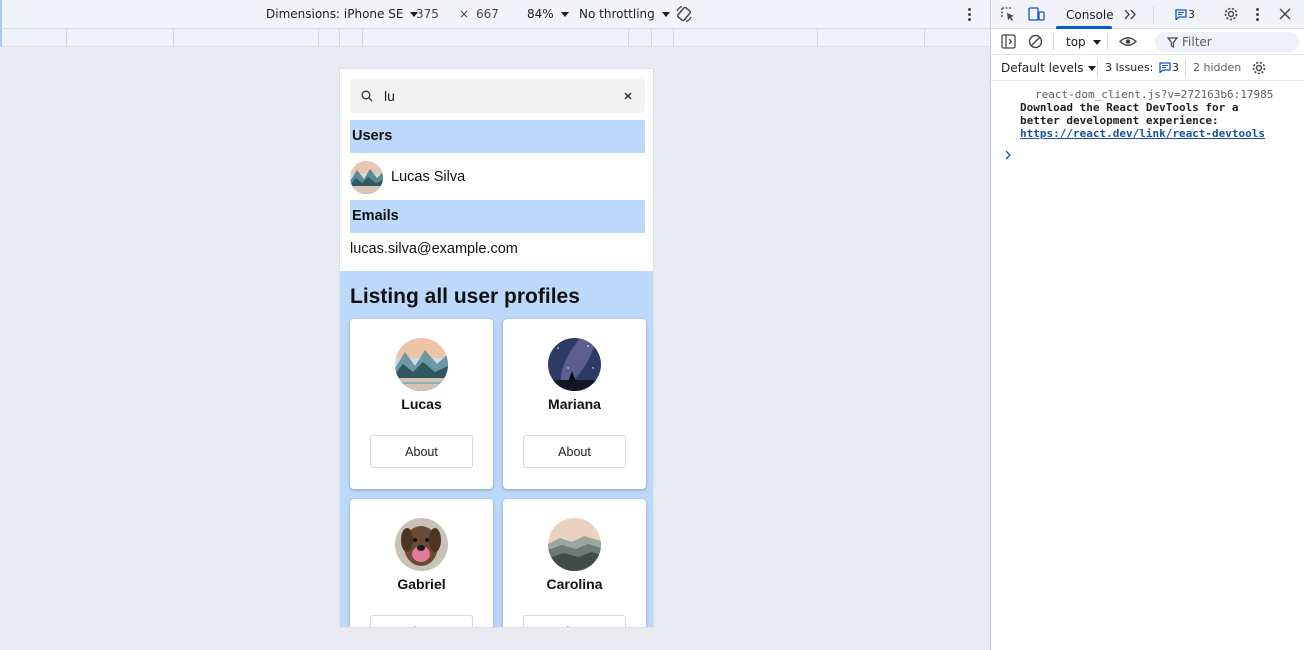 This screenshot has height=650, width=1304. What do you see at coordinates (487, 14) in the screenshot?
I see `viewport-height-input: 667` at bounding box center [487, 14].